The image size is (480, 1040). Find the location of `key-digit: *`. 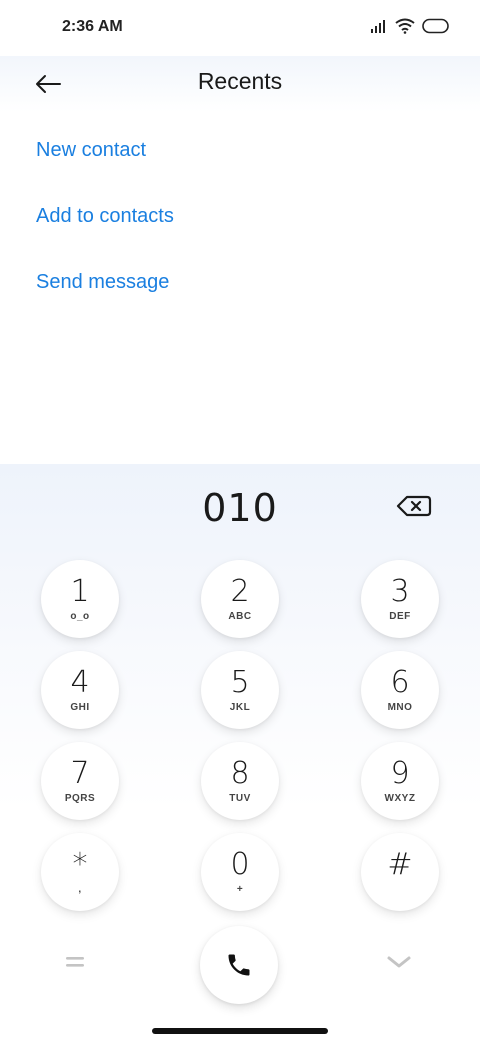

key-digit: * is located at coordinates (80, 864).